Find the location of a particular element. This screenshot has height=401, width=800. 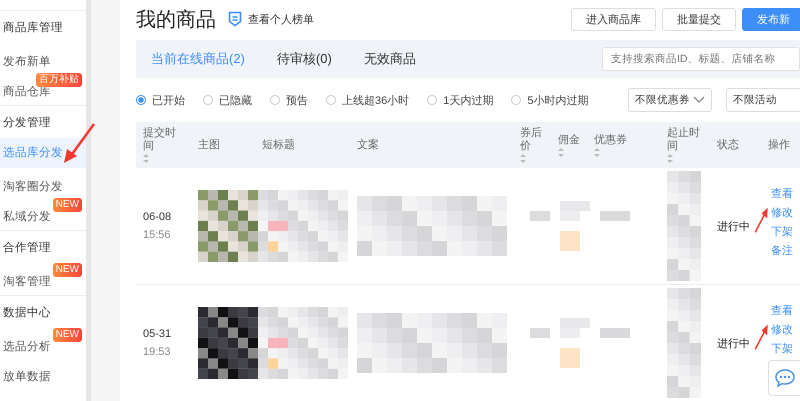

column-header: 优惠券 is located at coordinates (610, 140).